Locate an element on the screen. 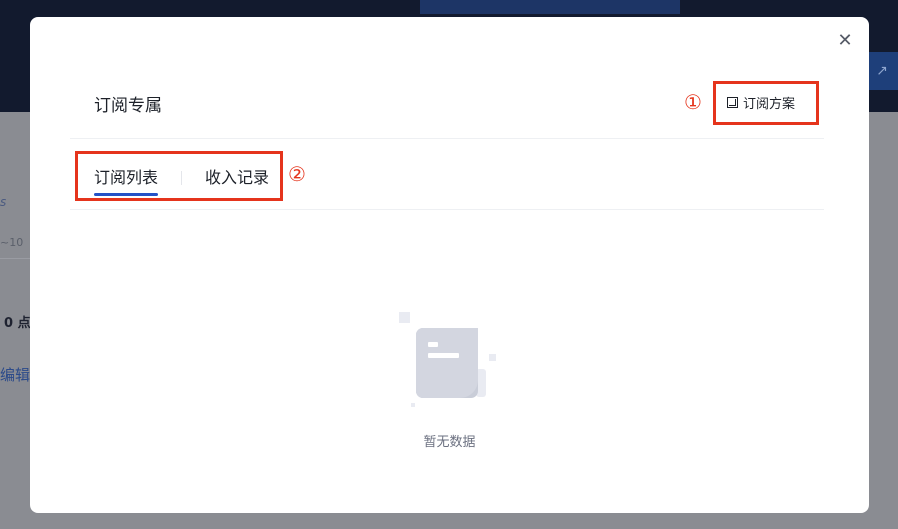 This screenshot has height=529, width=898. annotation-box-plan is located at coordinates (766, 103).